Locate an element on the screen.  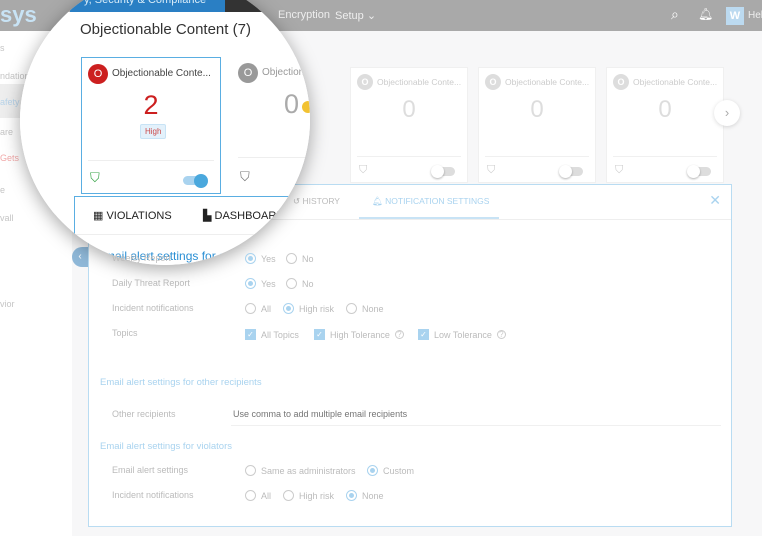
avatar: W is located at coordinates (735, 16).